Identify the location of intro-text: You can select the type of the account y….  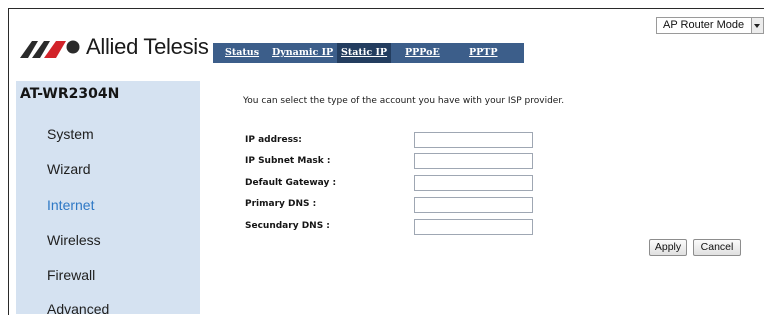
(404, 101).